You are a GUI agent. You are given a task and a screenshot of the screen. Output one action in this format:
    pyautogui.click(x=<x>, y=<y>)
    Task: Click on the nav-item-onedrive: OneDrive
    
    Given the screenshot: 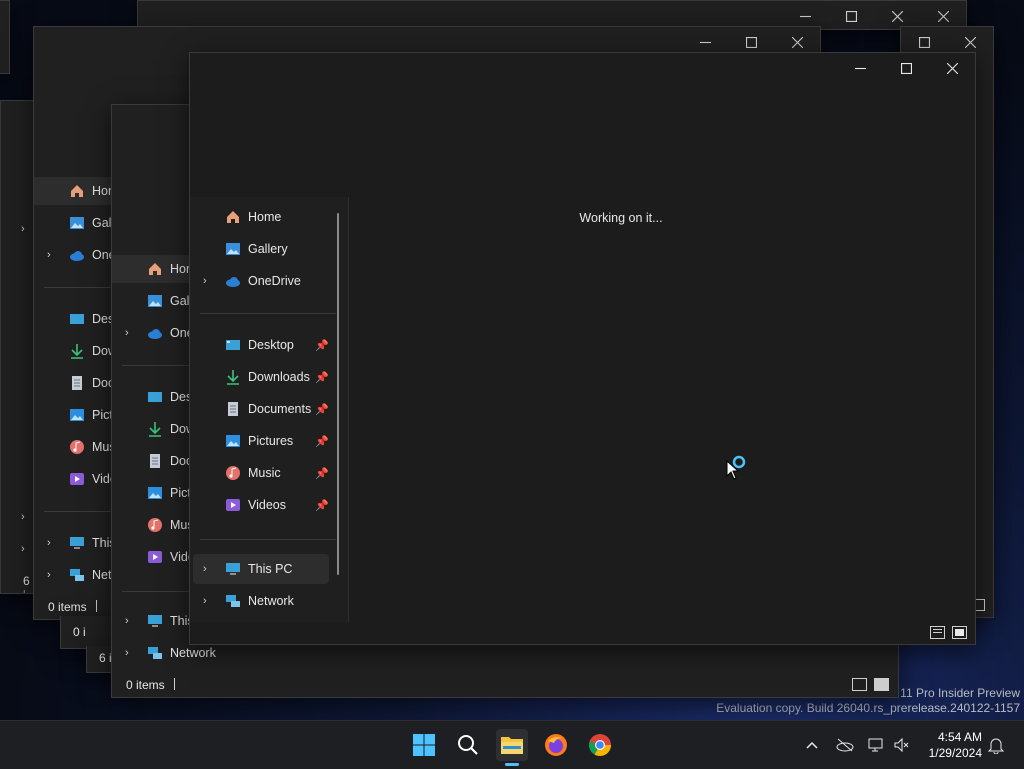 What is the action you would take?
    pyautogui.click(x=262, y=281)
    